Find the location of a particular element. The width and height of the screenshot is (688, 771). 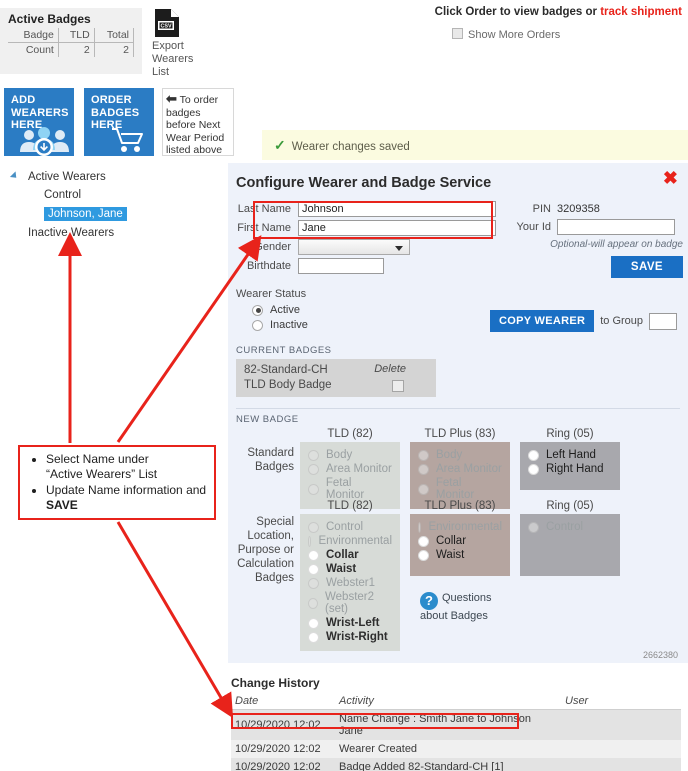

standard-ring-panel: Left Hand Right Hand is located at coordinates (570, 466).